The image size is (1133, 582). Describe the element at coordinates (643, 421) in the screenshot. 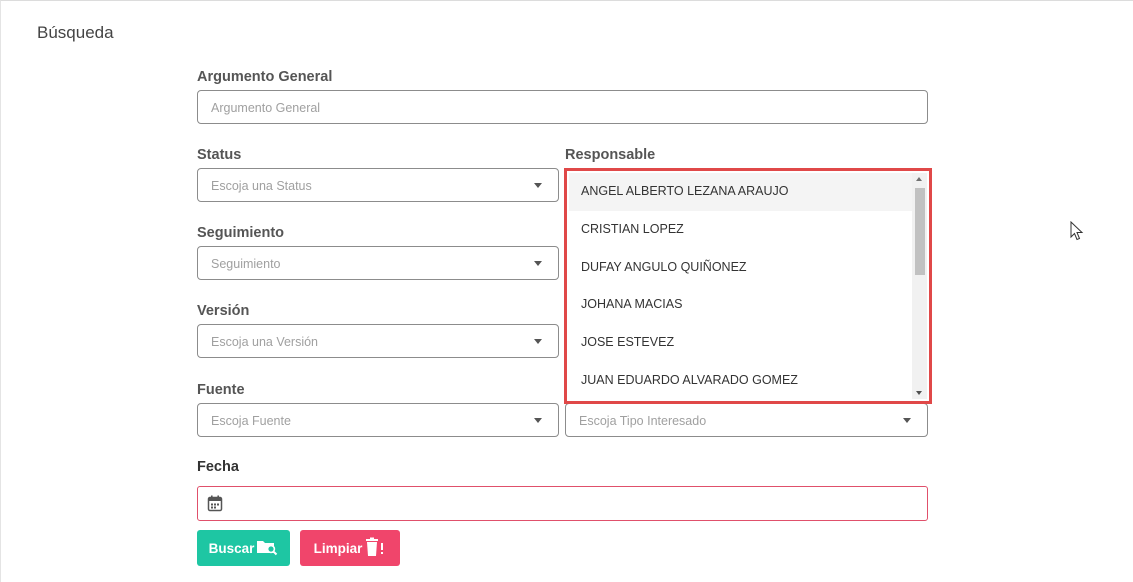

I see `tipo-interesado-placeholder: Escoja Tipo Interesado` at that location.